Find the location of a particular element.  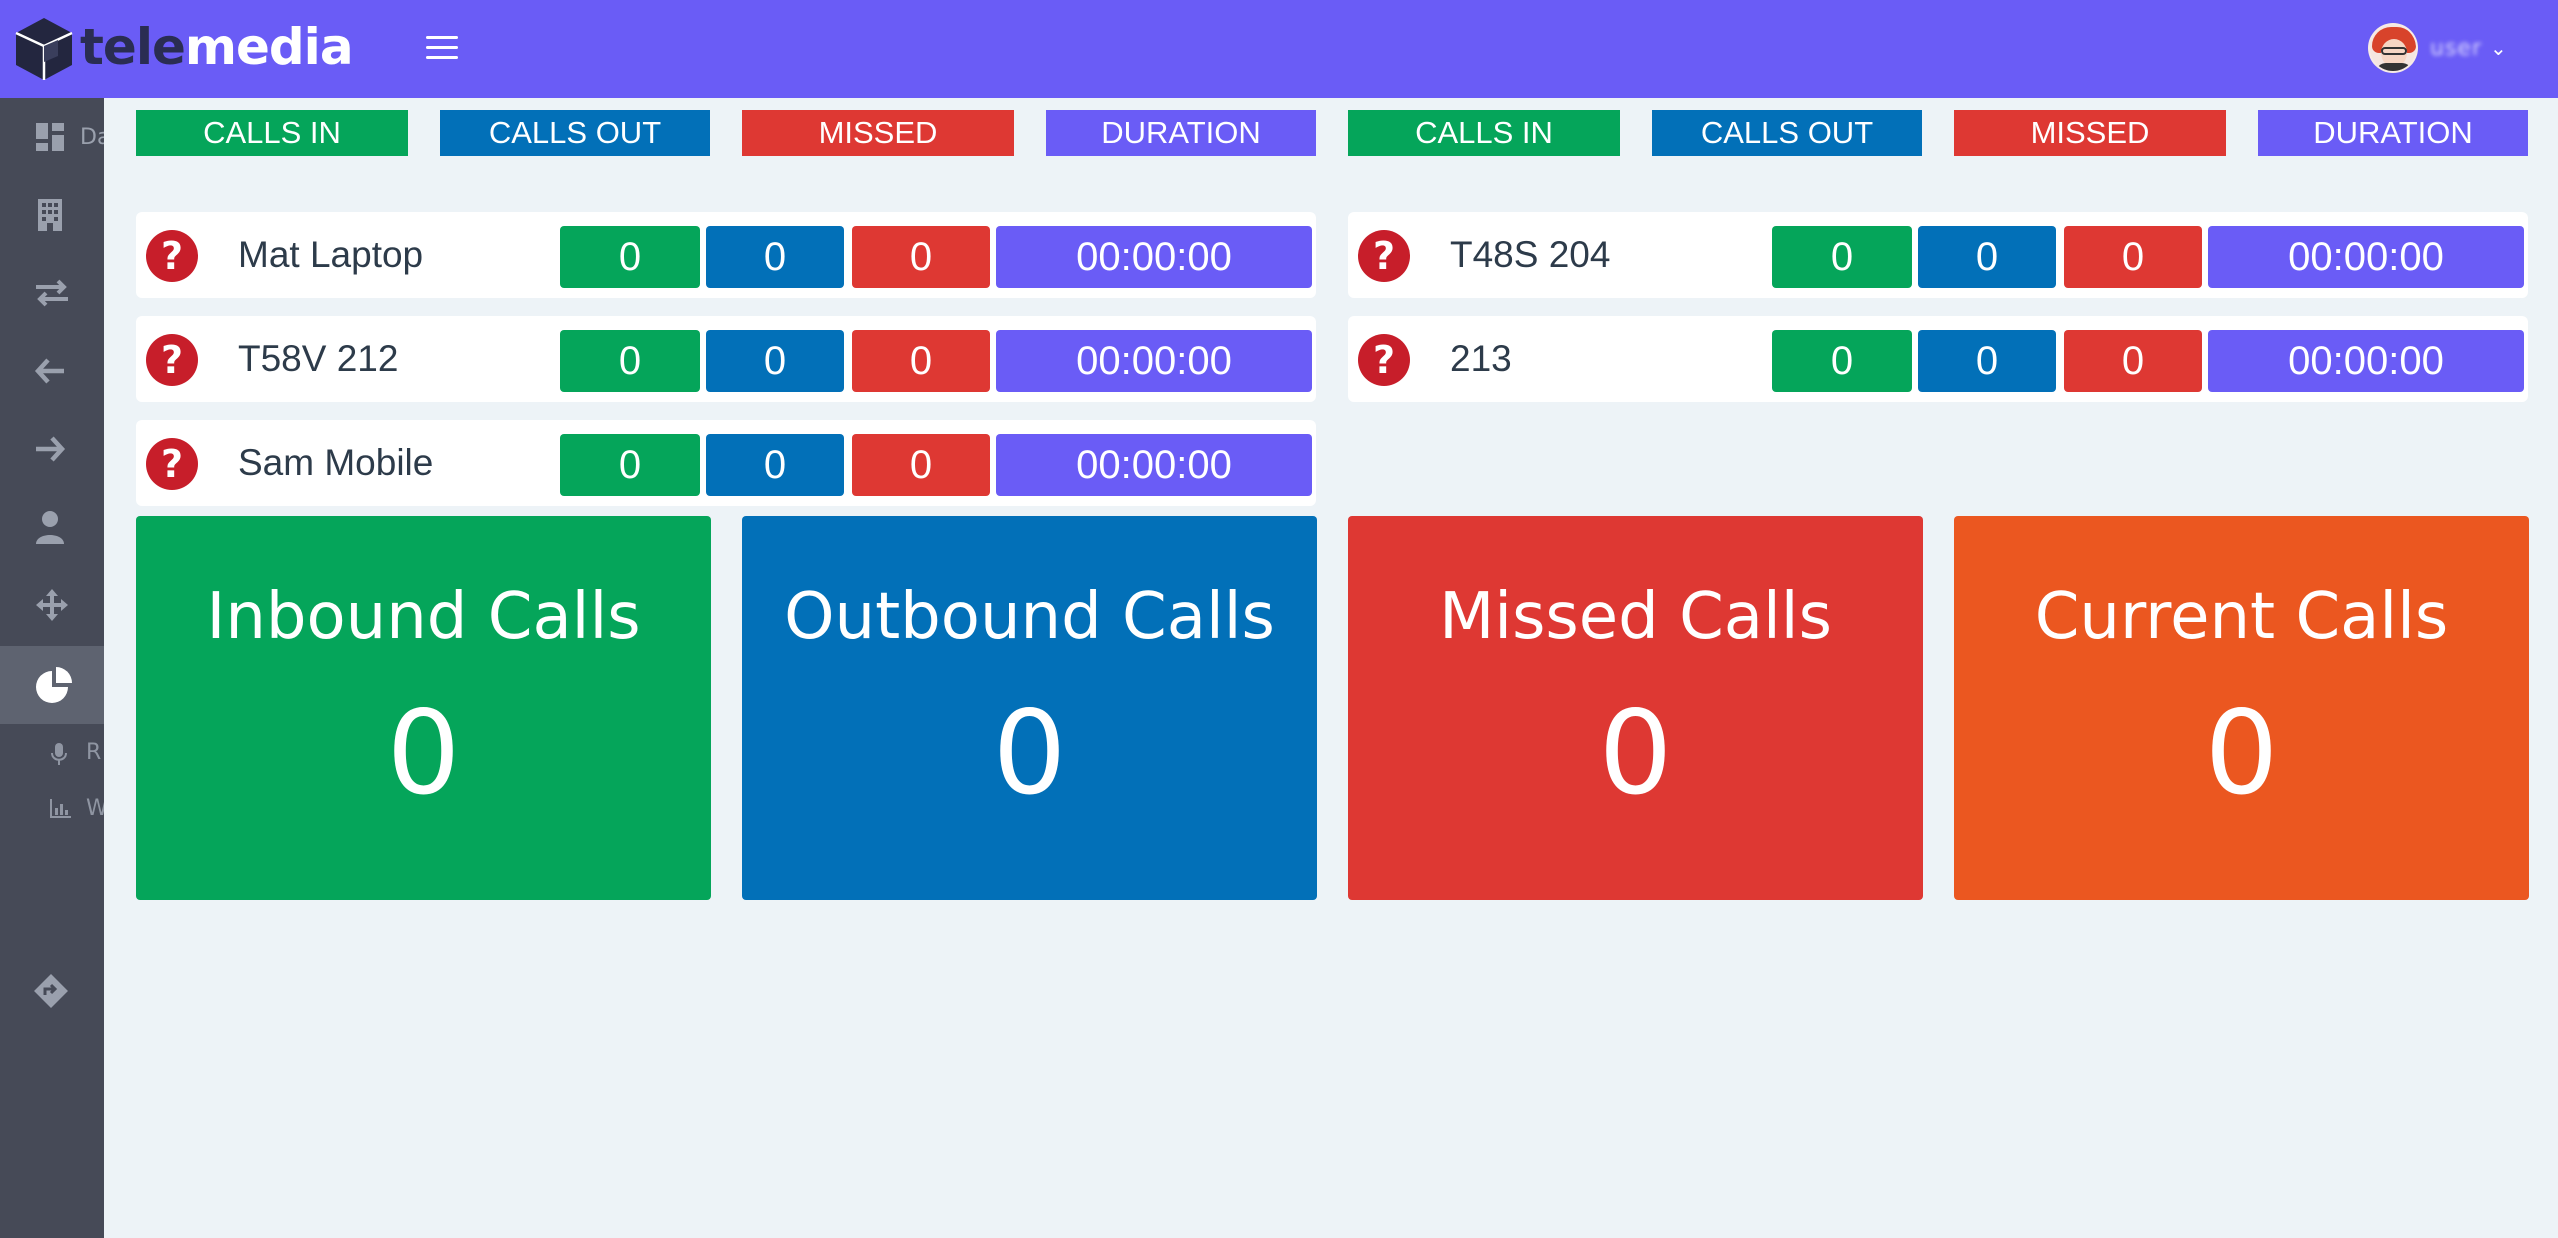

card-title: Outbound Calls is located at coordinates (1029, 617).